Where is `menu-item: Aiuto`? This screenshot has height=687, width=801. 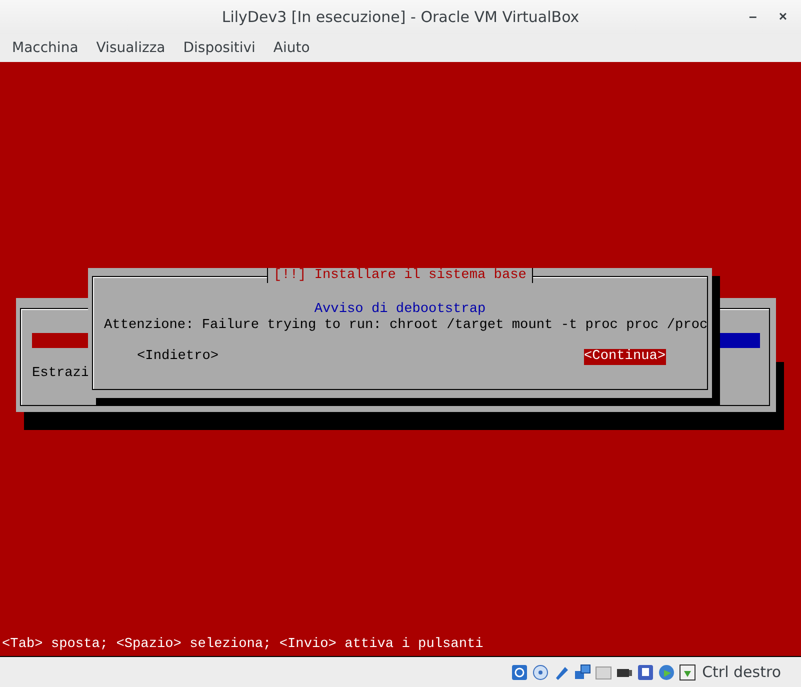 menu-item: Aiuto is located at coordinates (291, 48).